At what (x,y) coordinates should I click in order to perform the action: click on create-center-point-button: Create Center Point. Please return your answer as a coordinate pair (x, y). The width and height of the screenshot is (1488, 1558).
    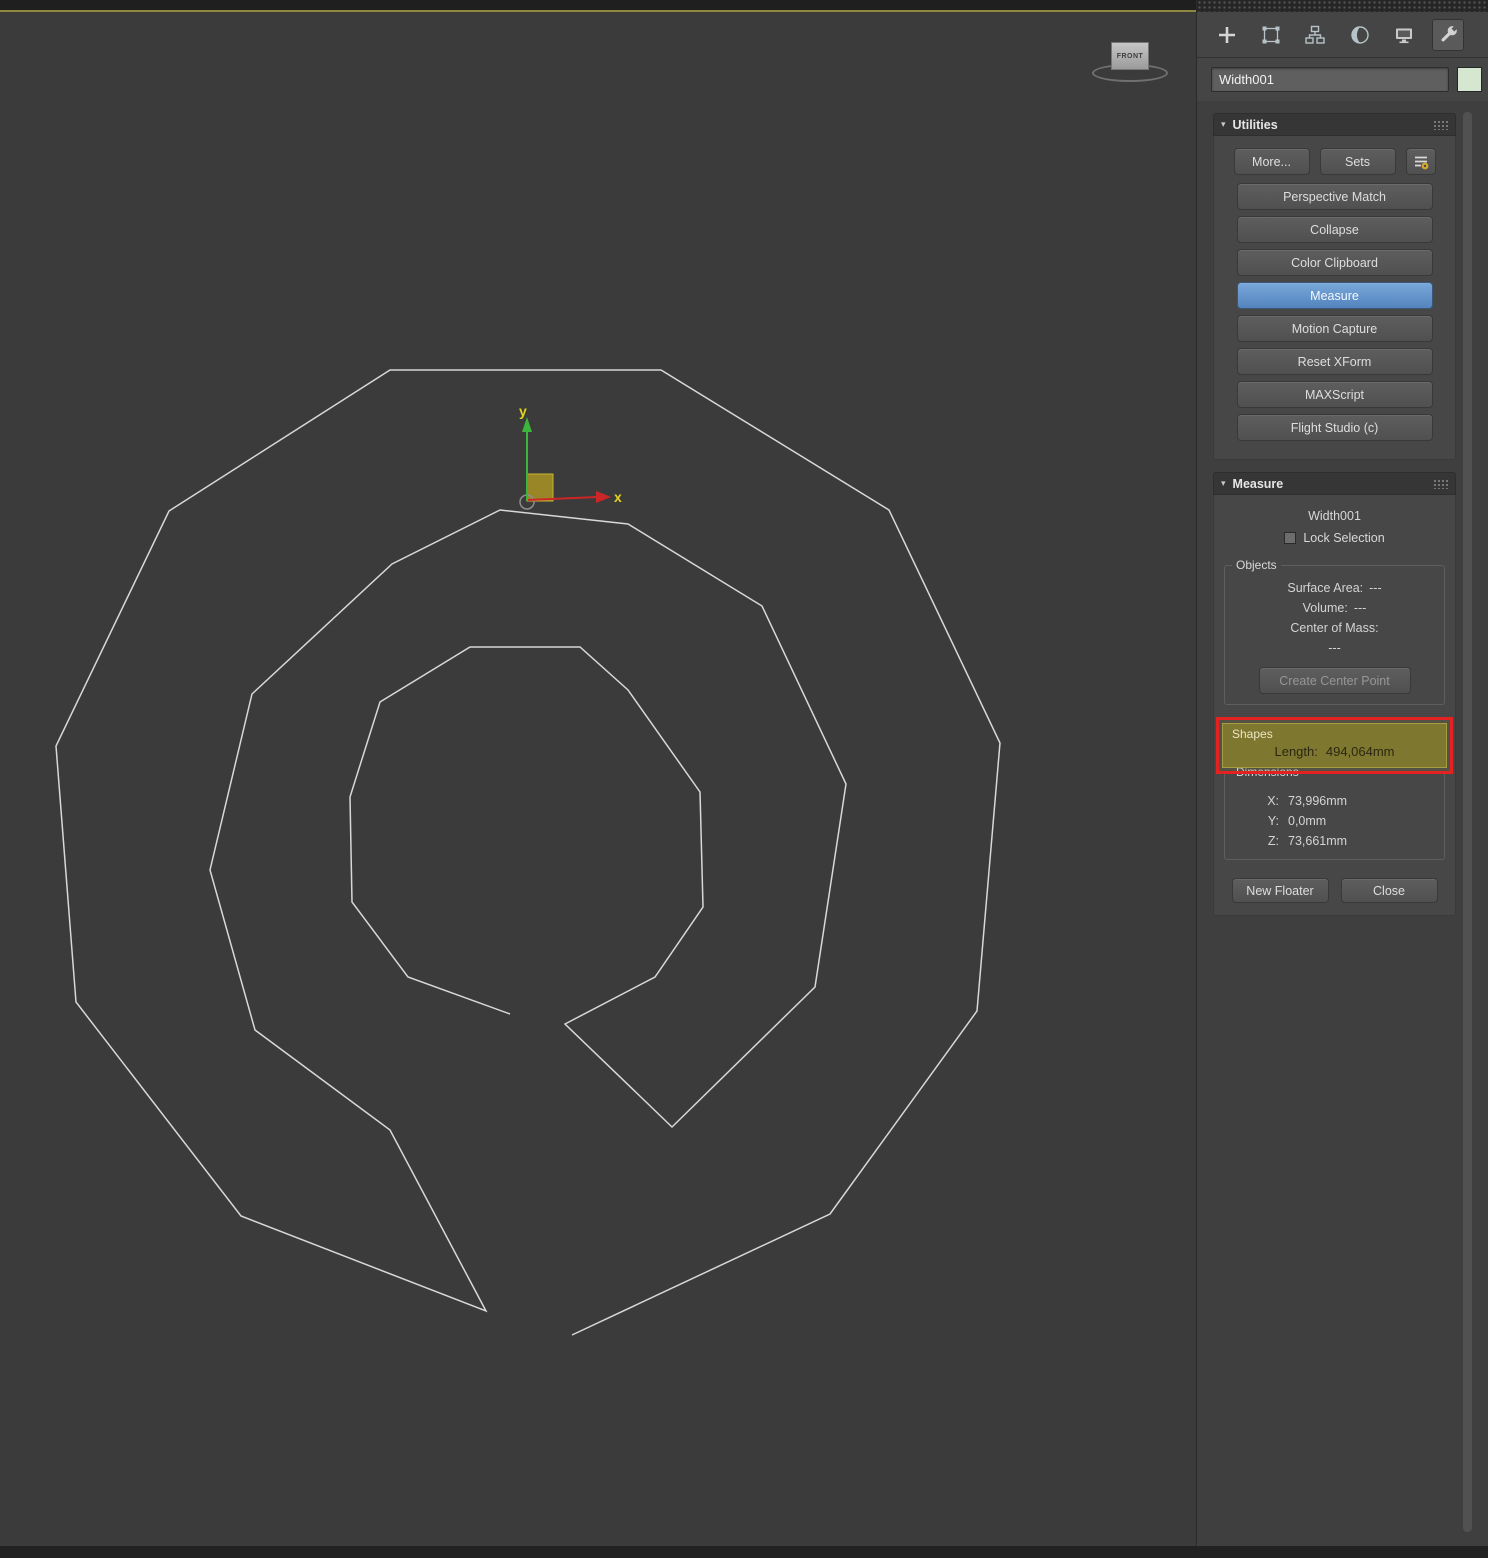
    Looking at the image, I should click on (1334, 680).